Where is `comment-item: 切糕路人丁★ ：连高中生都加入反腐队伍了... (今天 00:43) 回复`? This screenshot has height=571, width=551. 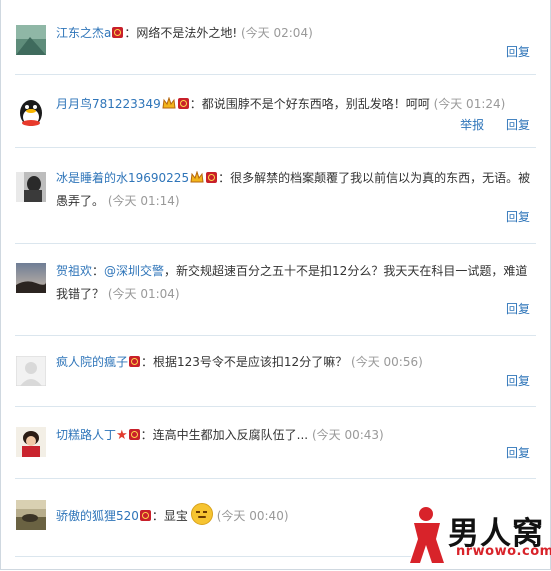
comment-item: 切糕路人丁★ ：连高中生都加入反腐队伍了... (今天 00:43) 回复 is located at coordinates (275, 443).